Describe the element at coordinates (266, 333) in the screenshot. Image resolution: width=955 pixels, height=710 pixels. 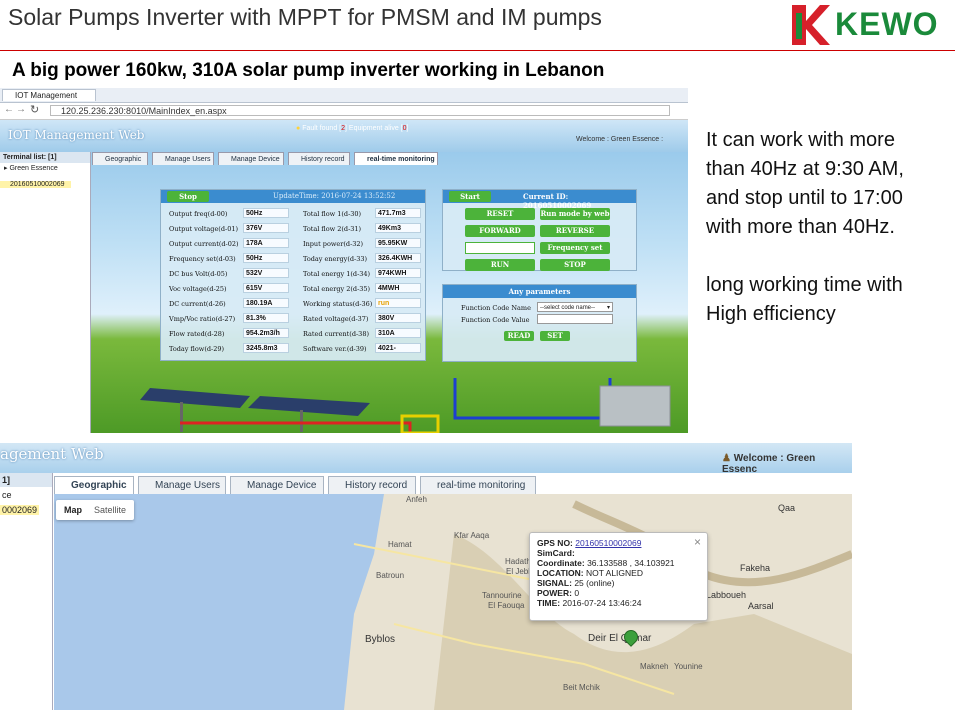
I see `param-value: 954.2m3/h` at that location.